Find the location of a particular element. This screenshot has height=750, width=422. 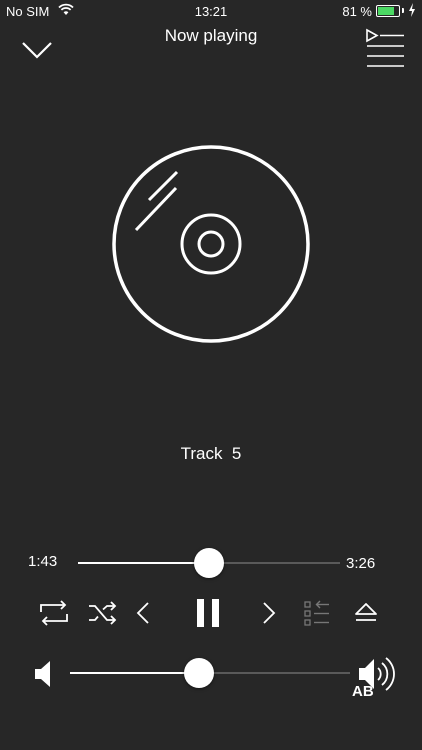

playlist-button is located at coordinates (317, 613).